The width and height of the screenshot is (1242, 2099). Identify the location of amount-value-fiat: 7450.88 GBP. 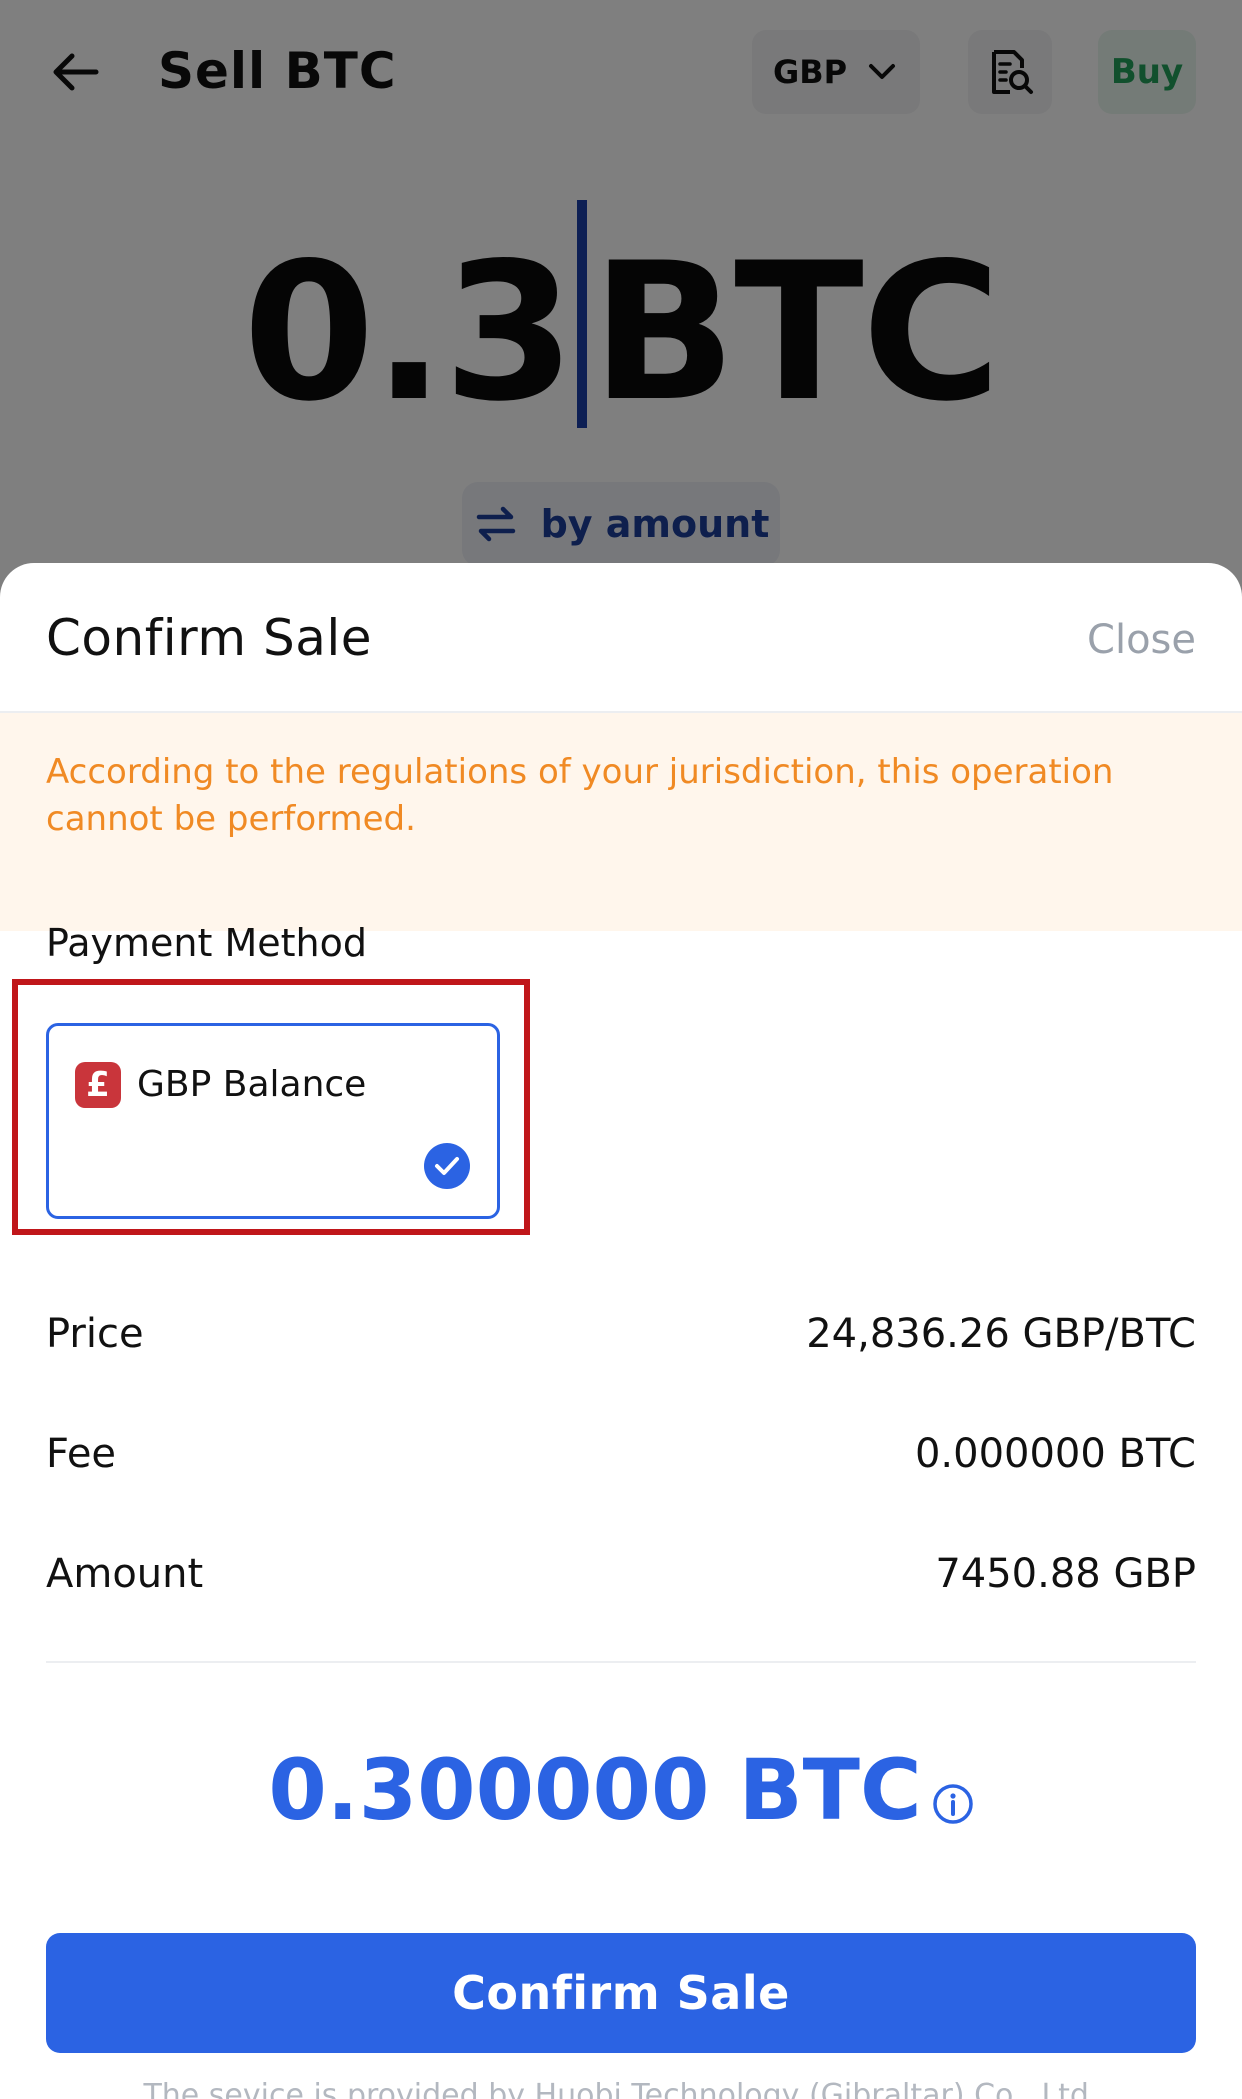
(1065, 1574).